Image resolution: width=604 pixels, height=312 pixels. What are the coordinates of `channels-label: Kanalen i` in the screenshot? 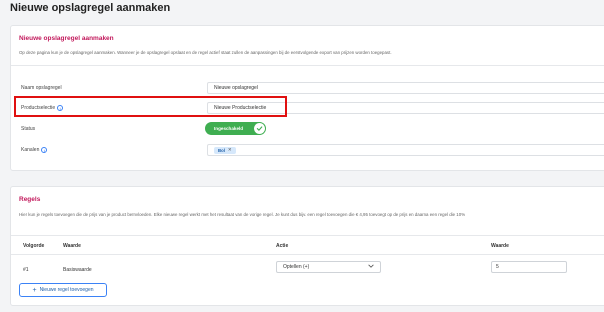 It's located at (34, 150).